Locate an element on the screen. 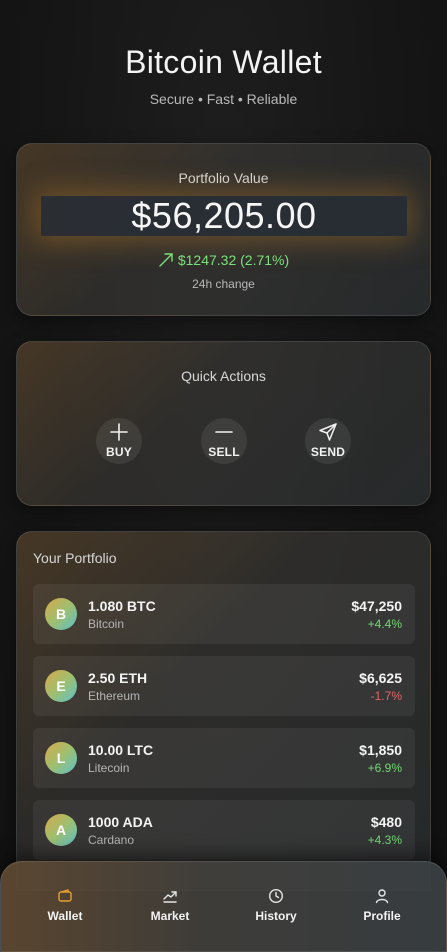 Image resolution: width=447 pixels, height=952 pixels. bottom-navigation: Wallet Market History Profile is located at coordinates (223, 906).